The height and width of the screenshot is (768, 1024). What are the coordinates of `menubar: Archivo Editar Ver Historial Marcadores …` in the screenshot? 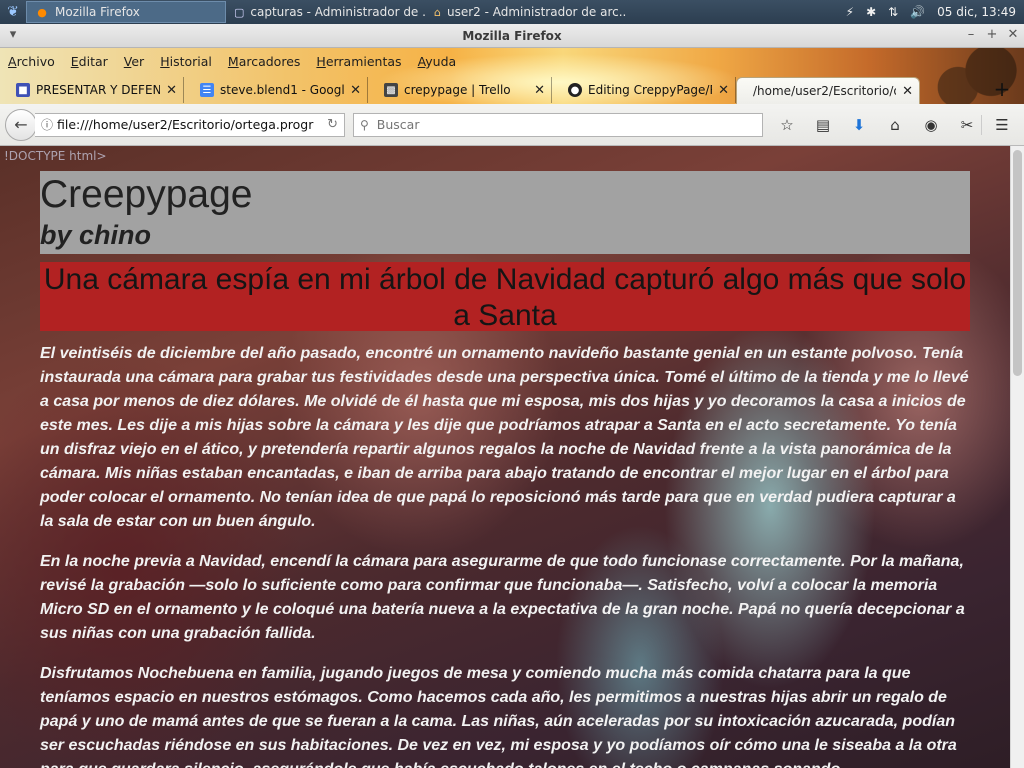 It's located at (232, 61).